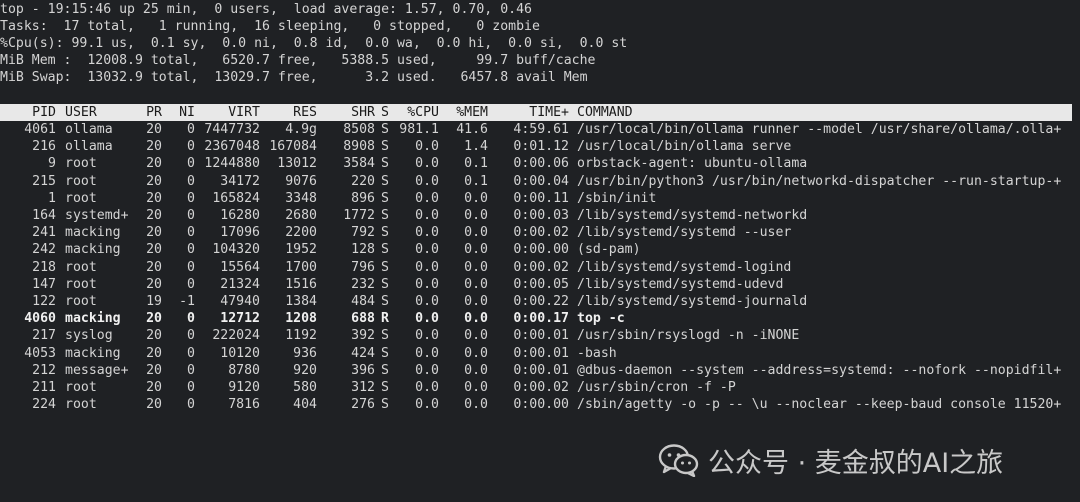 This screenshot has height=502, width=1080. Describe the element at coordinates (244, 370) in the screenshot. I see `cell-virt: 8780` at that location.